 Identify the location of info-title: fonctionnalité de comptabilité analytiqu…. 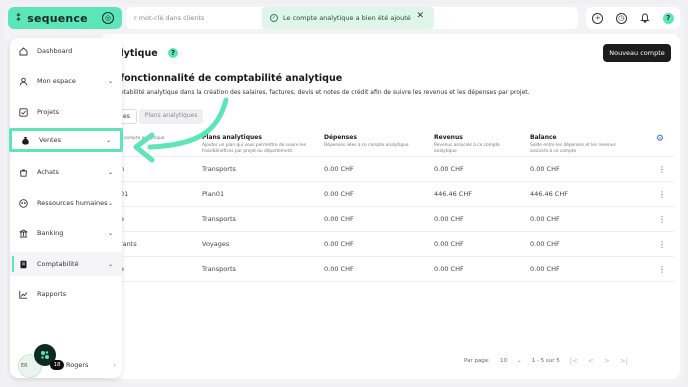
(231, 78).